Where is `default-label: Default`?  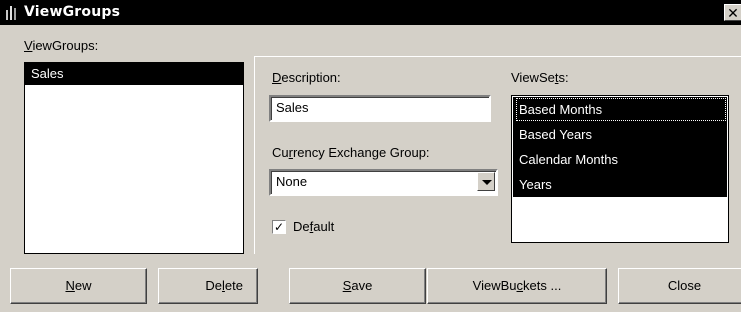 default-label: Default is located at coordinates (314, 226).